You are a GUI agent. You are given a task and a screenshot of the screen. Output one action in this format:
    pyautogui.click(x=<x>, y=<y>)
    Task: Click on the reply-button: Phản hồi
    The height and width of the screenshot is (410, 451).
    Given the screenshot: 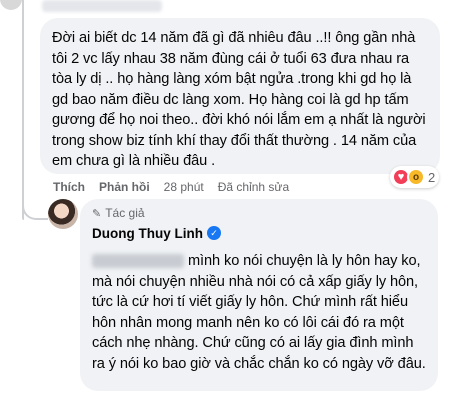 What is the action you would take?
    pyautogui.click(x=124, y=187)
    